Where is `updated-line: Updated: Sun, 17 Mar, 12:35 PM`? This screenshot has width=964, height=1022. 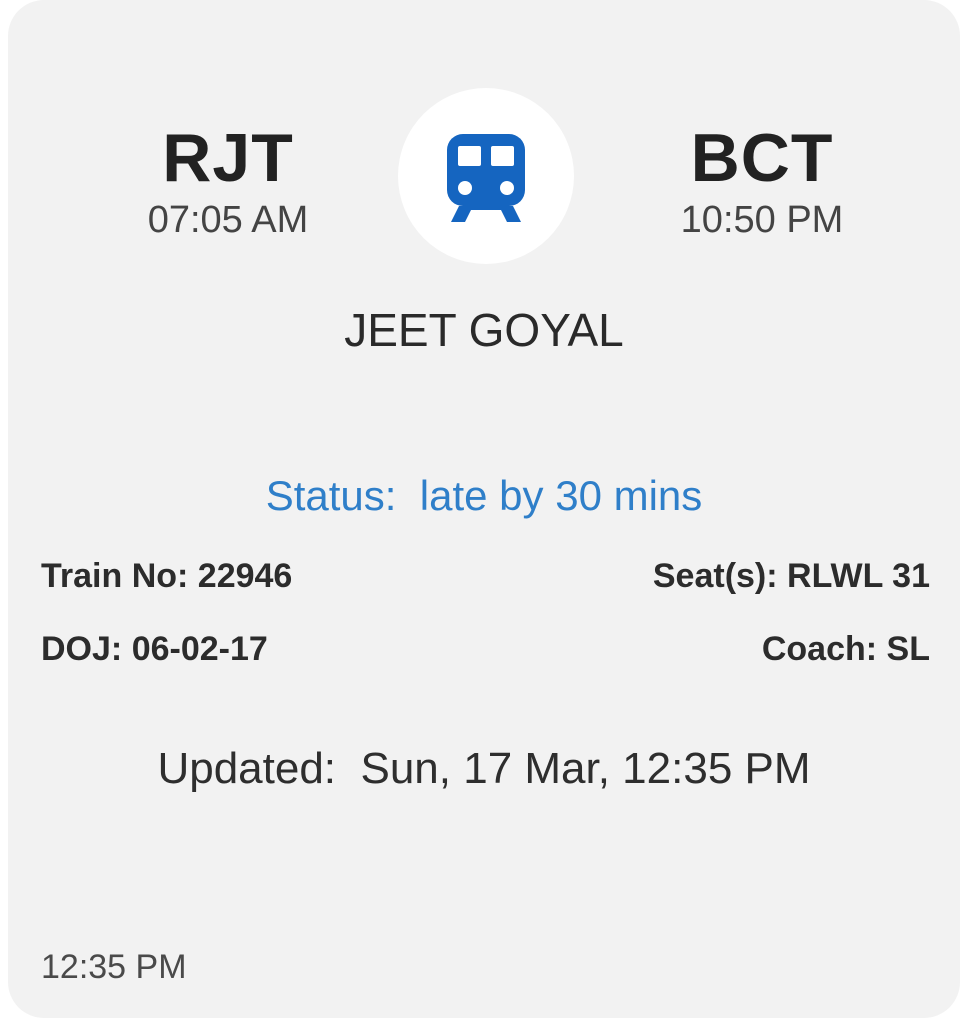
updated-line: Updated: Sun, 17 Mar, 12:35 PM is located at coordinates (484, 769).